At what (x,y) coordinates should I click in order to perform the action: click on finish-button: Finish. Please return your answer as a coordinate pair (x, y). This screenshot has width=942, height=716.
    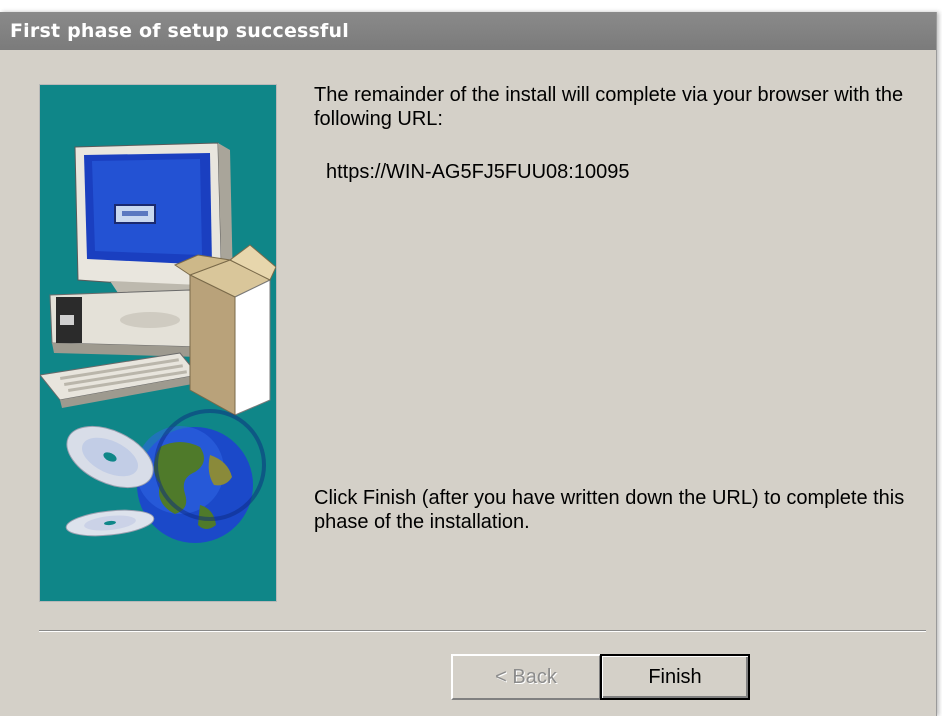
    Looking at the image, I should click on (675, 677).